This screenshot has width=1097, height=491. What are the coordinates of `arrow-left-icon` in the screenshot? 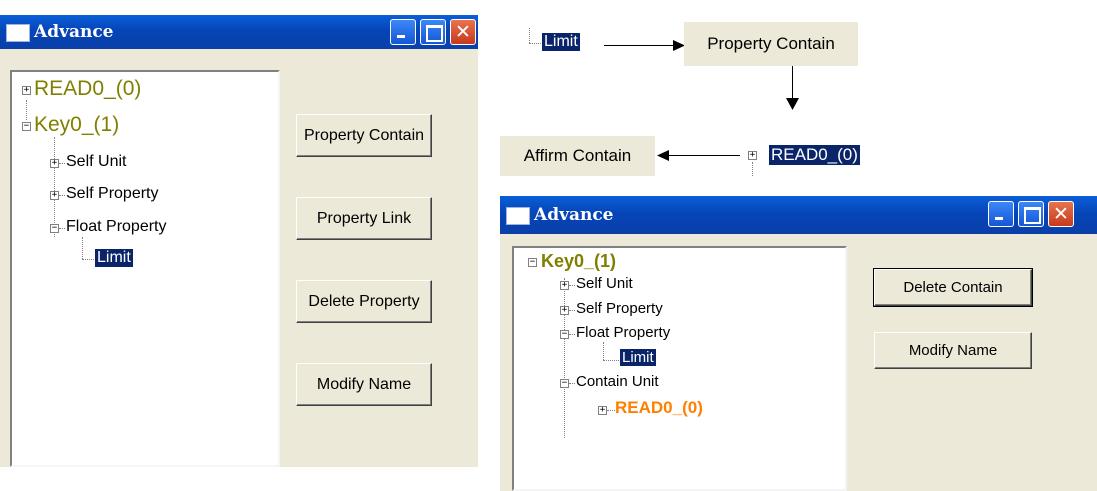 It's located at (704, 155).